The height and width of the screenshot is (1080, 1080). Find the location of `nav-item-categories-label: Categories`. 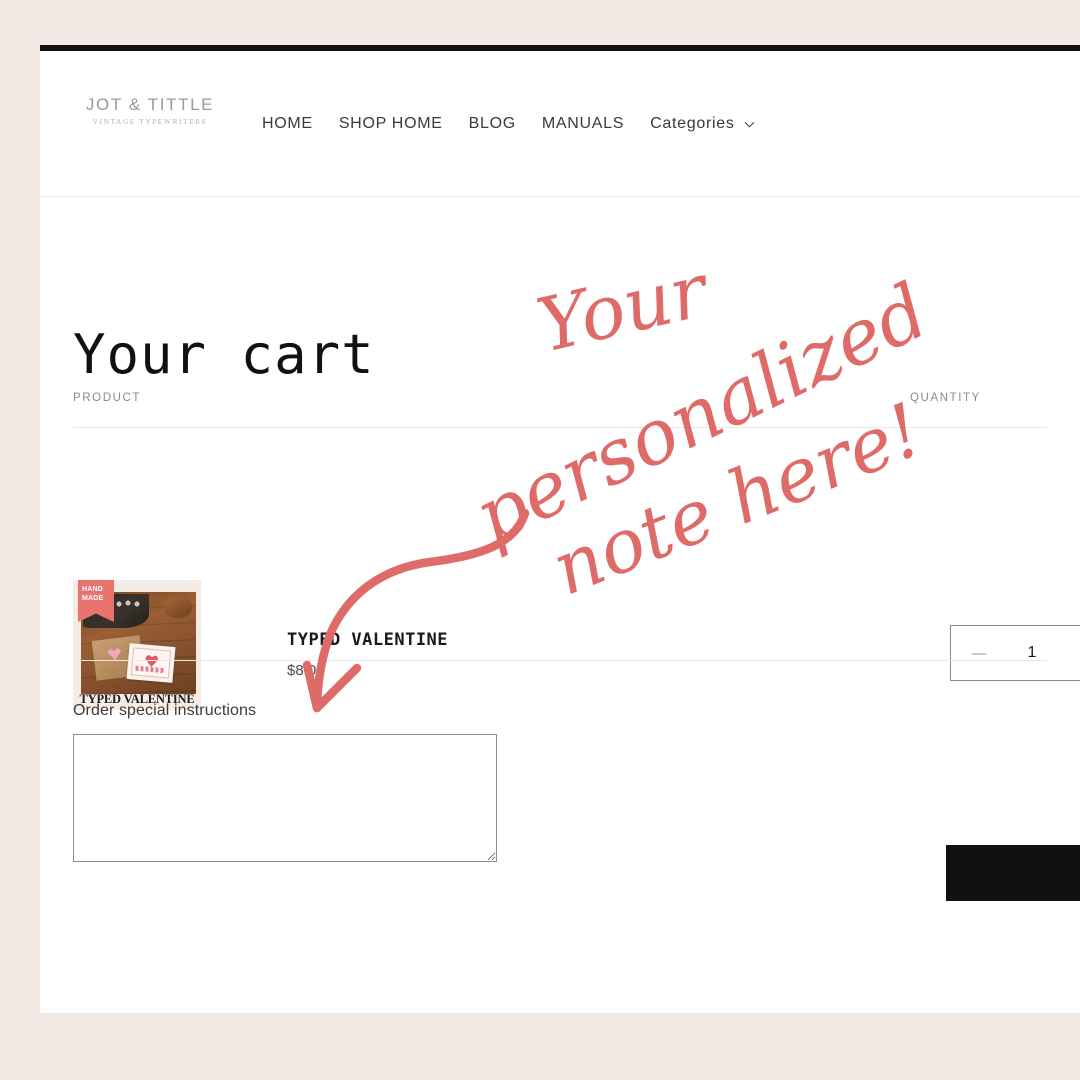

nav-item-categories-label: Categories is located at coordinates (692, 123).